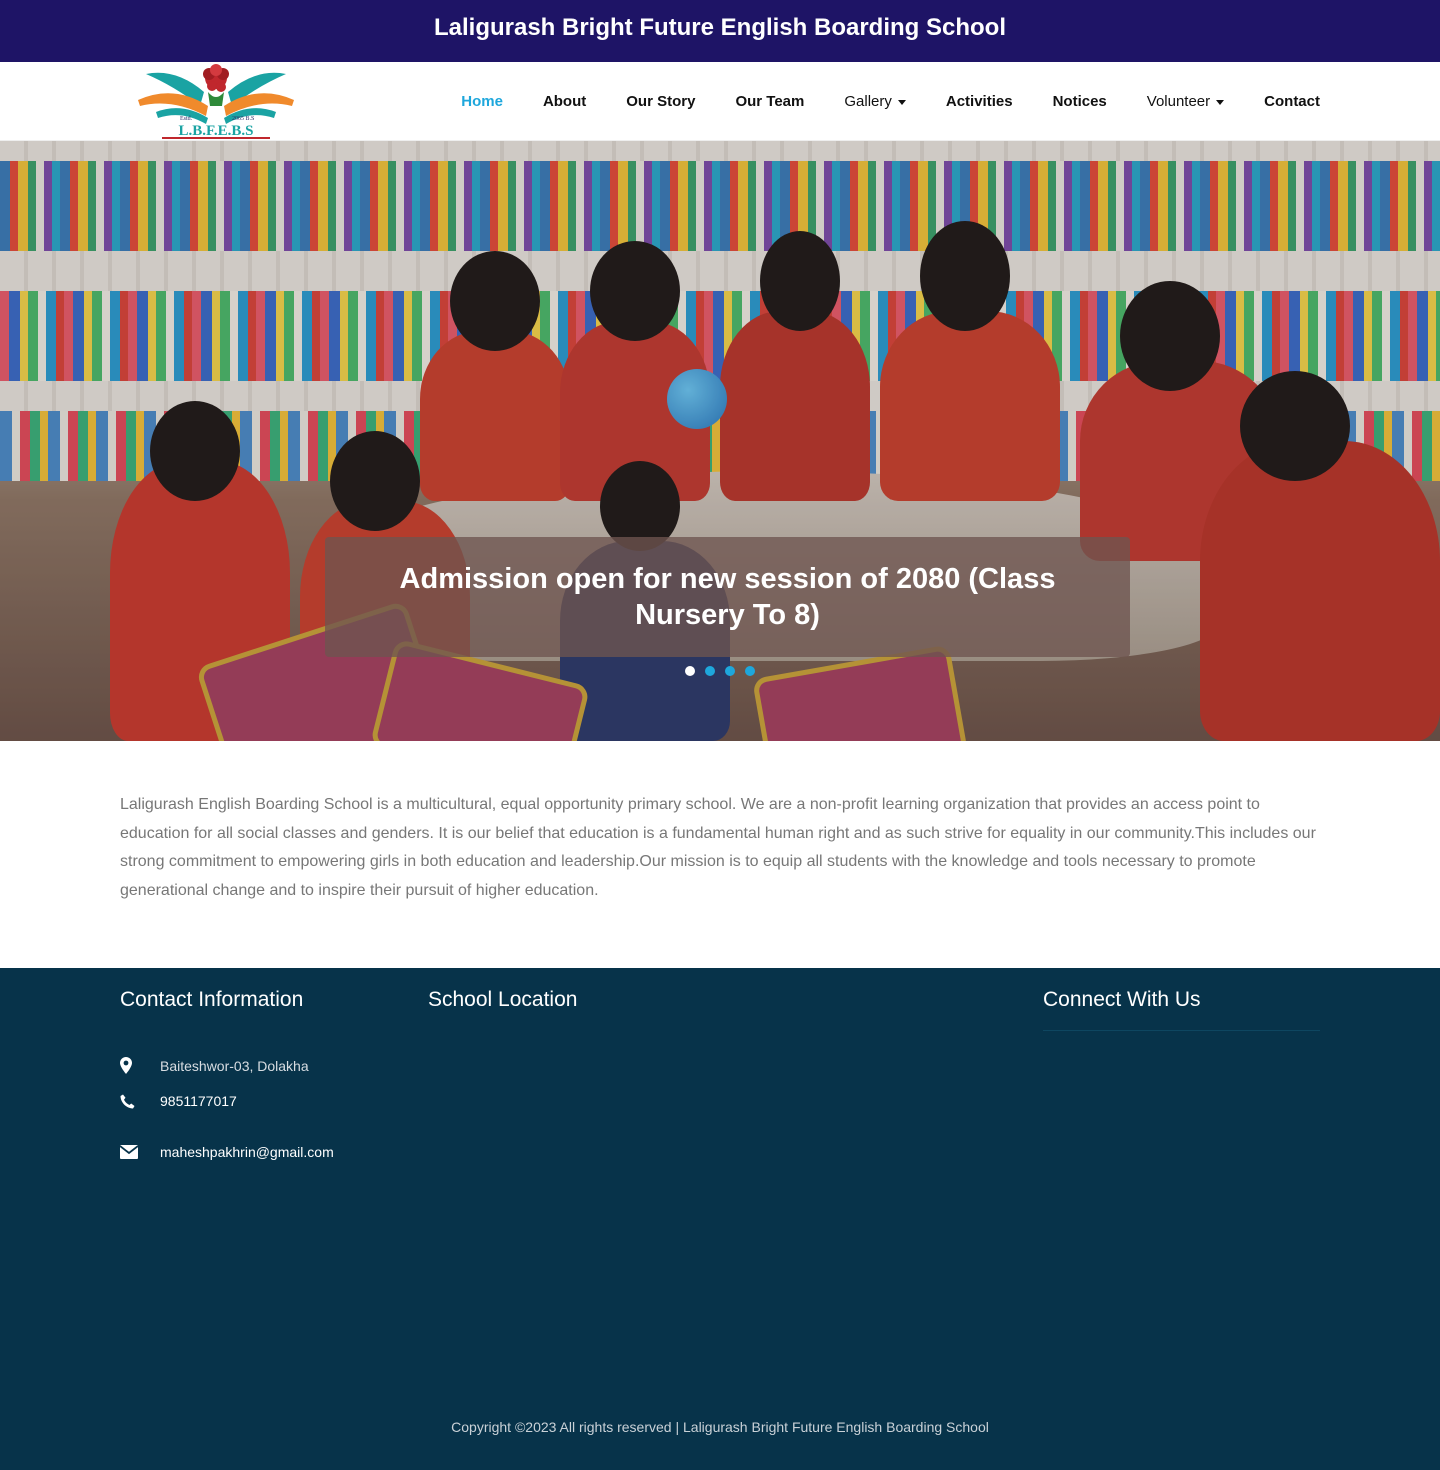 The height and width of the screenshot is (1470, 1440). Describe the element at coordinates (234, 1065) in the screenshot. I see `address-text: Baiteshwor-03, Dolakha` at that location.